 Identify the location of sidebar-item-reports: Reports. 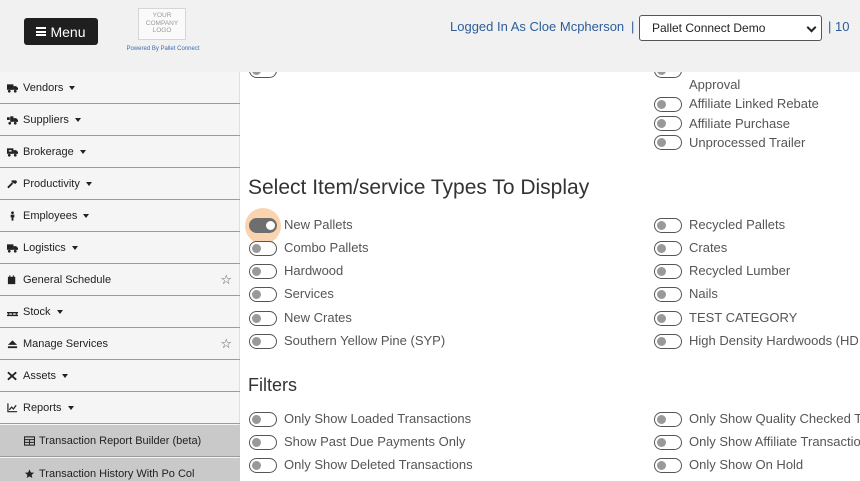
(120, 408).